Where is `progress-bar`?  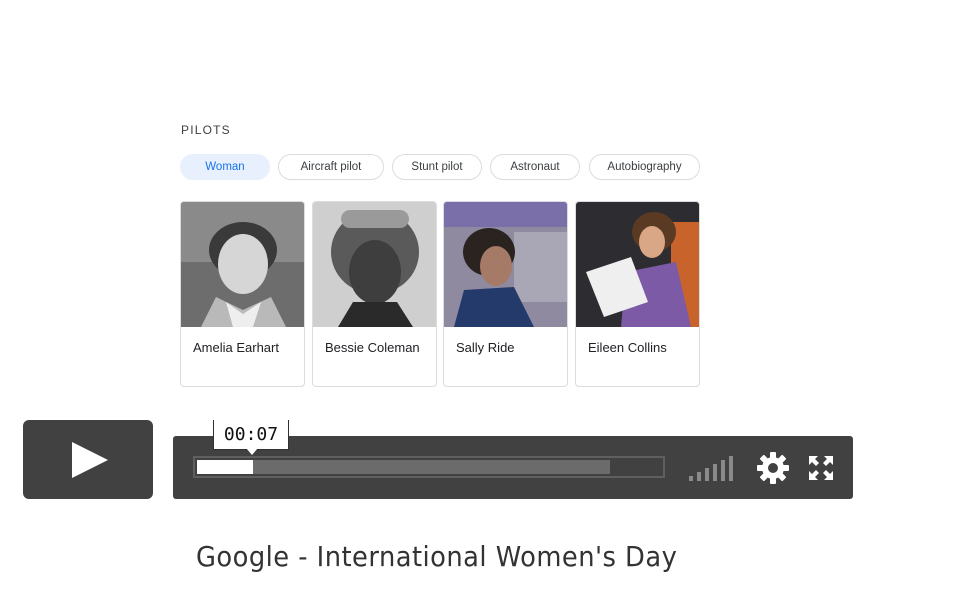 progress-bar is located at coordinates (429, 467).